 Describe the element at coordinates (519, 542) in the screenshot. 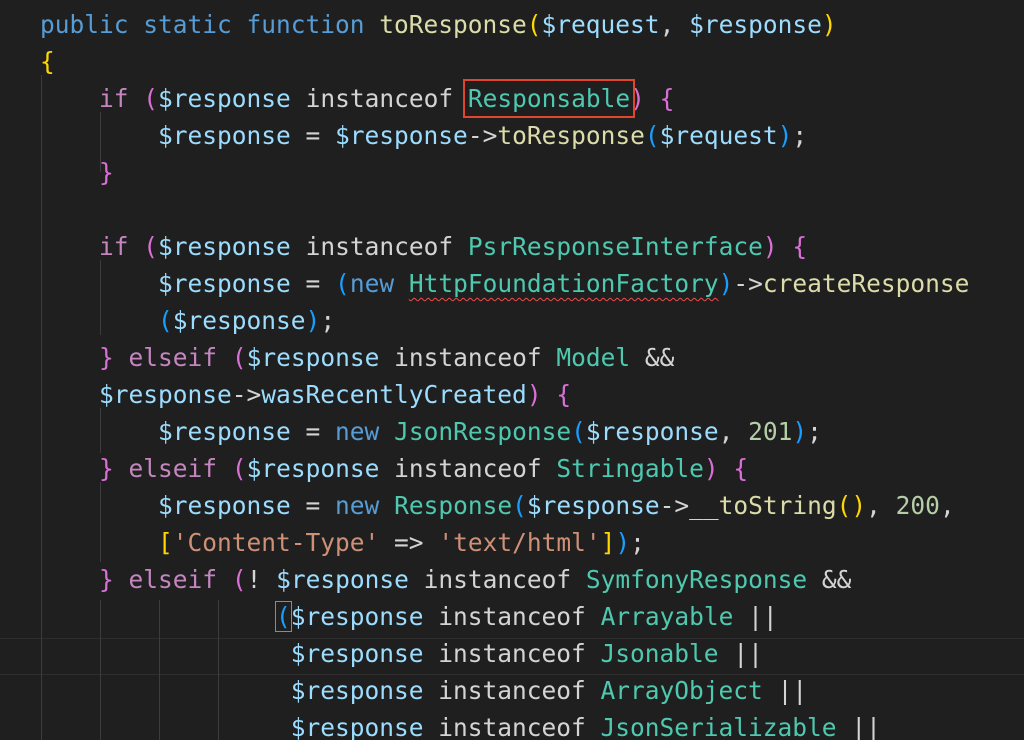

I see `code-token: 'text/html'` at that location.